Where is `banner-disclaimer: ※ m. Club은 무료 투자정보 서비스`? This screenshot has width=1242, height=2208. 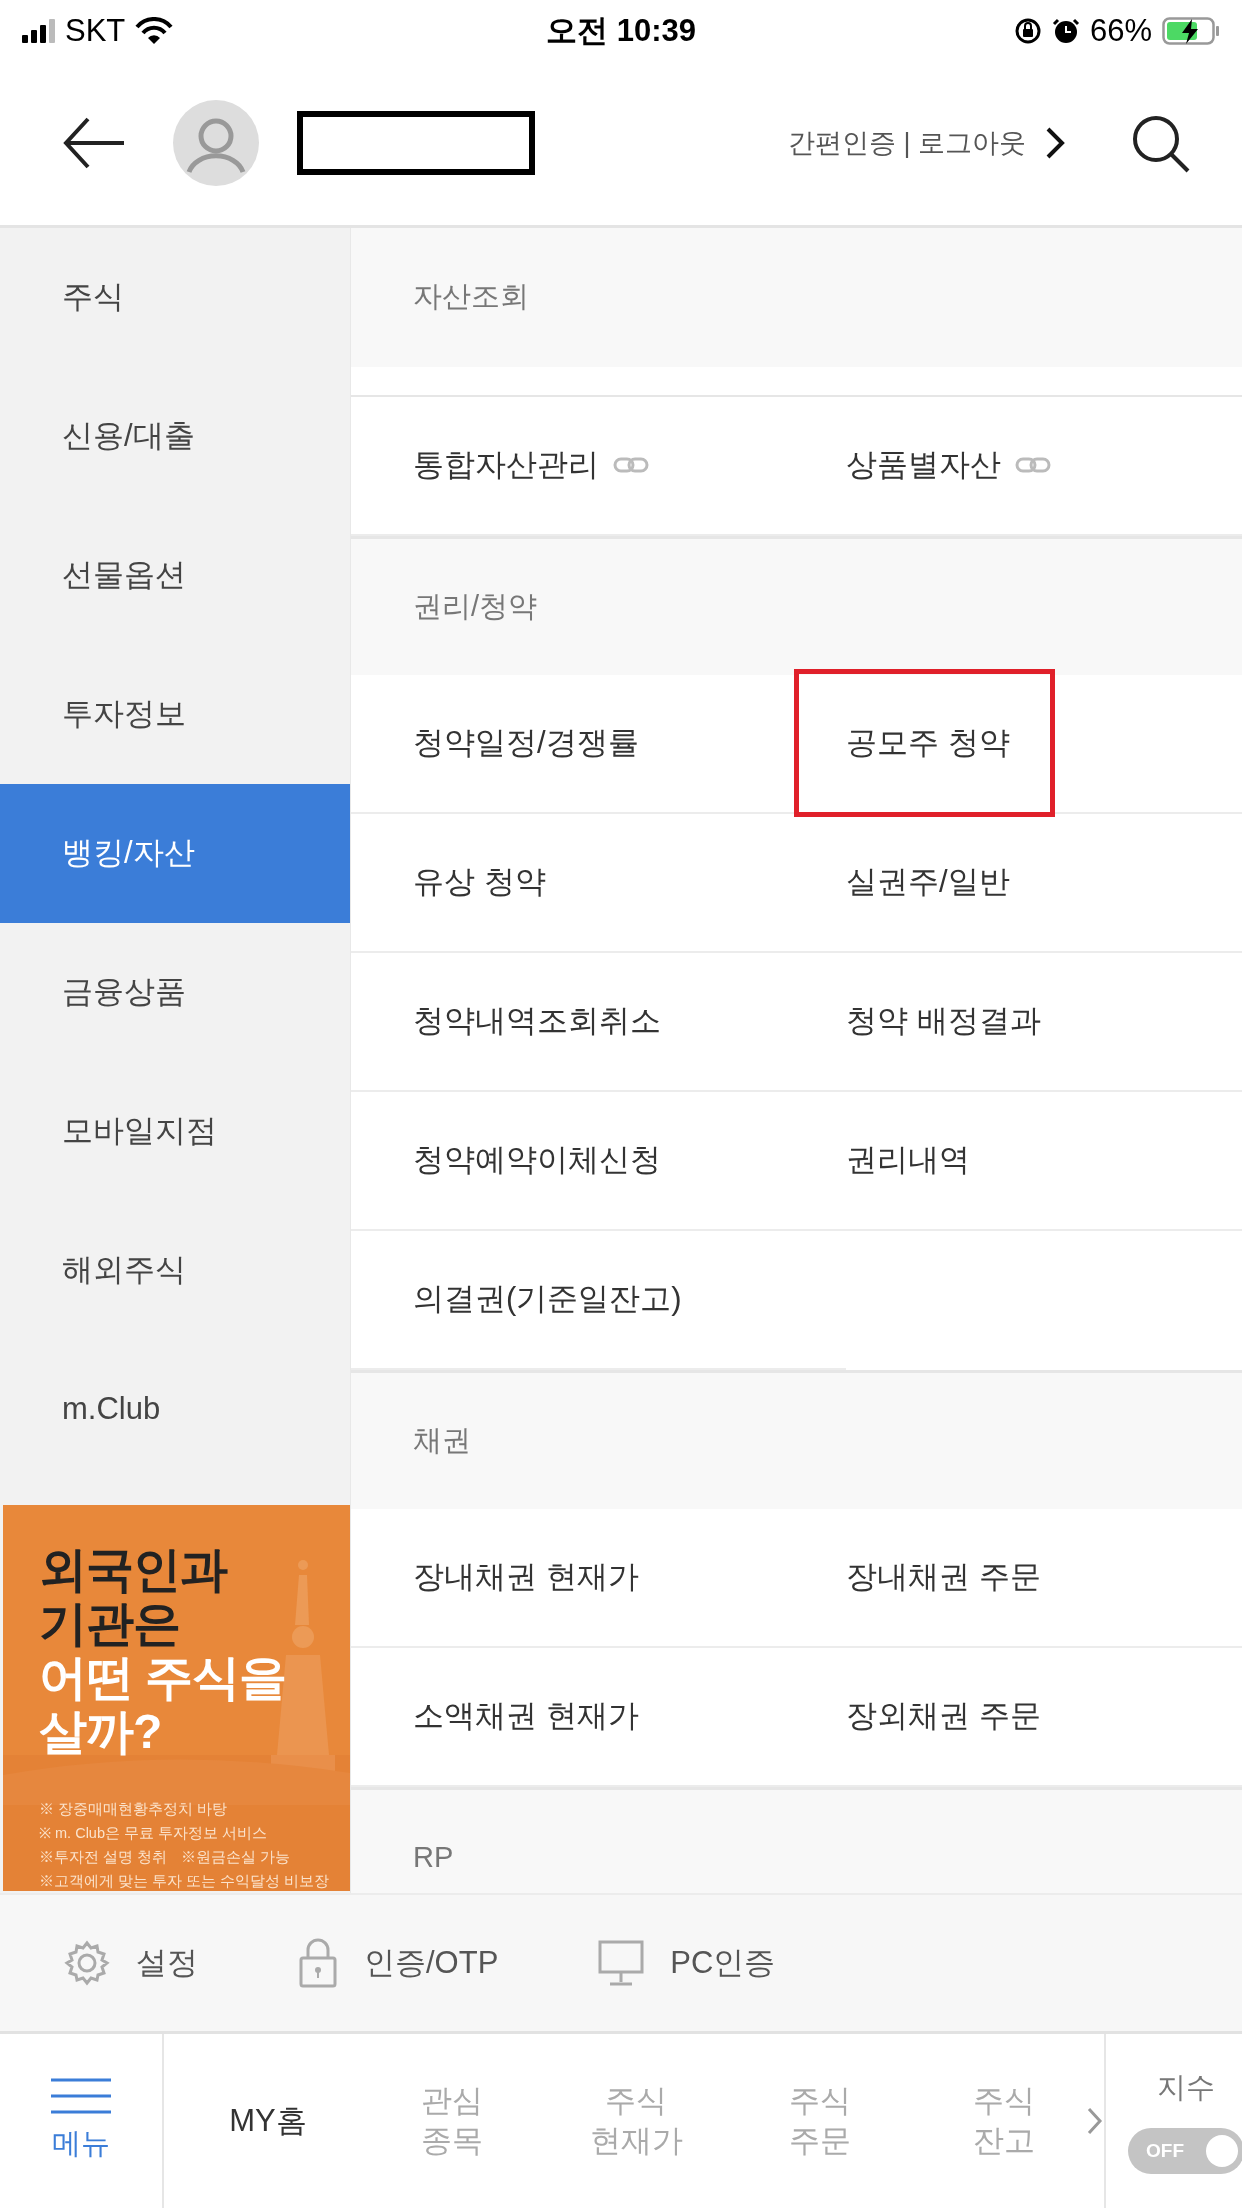
banner-disclaimer: ※ m. Club은 무료 투자정보 서비스 is located at coordinates (153, 1833).